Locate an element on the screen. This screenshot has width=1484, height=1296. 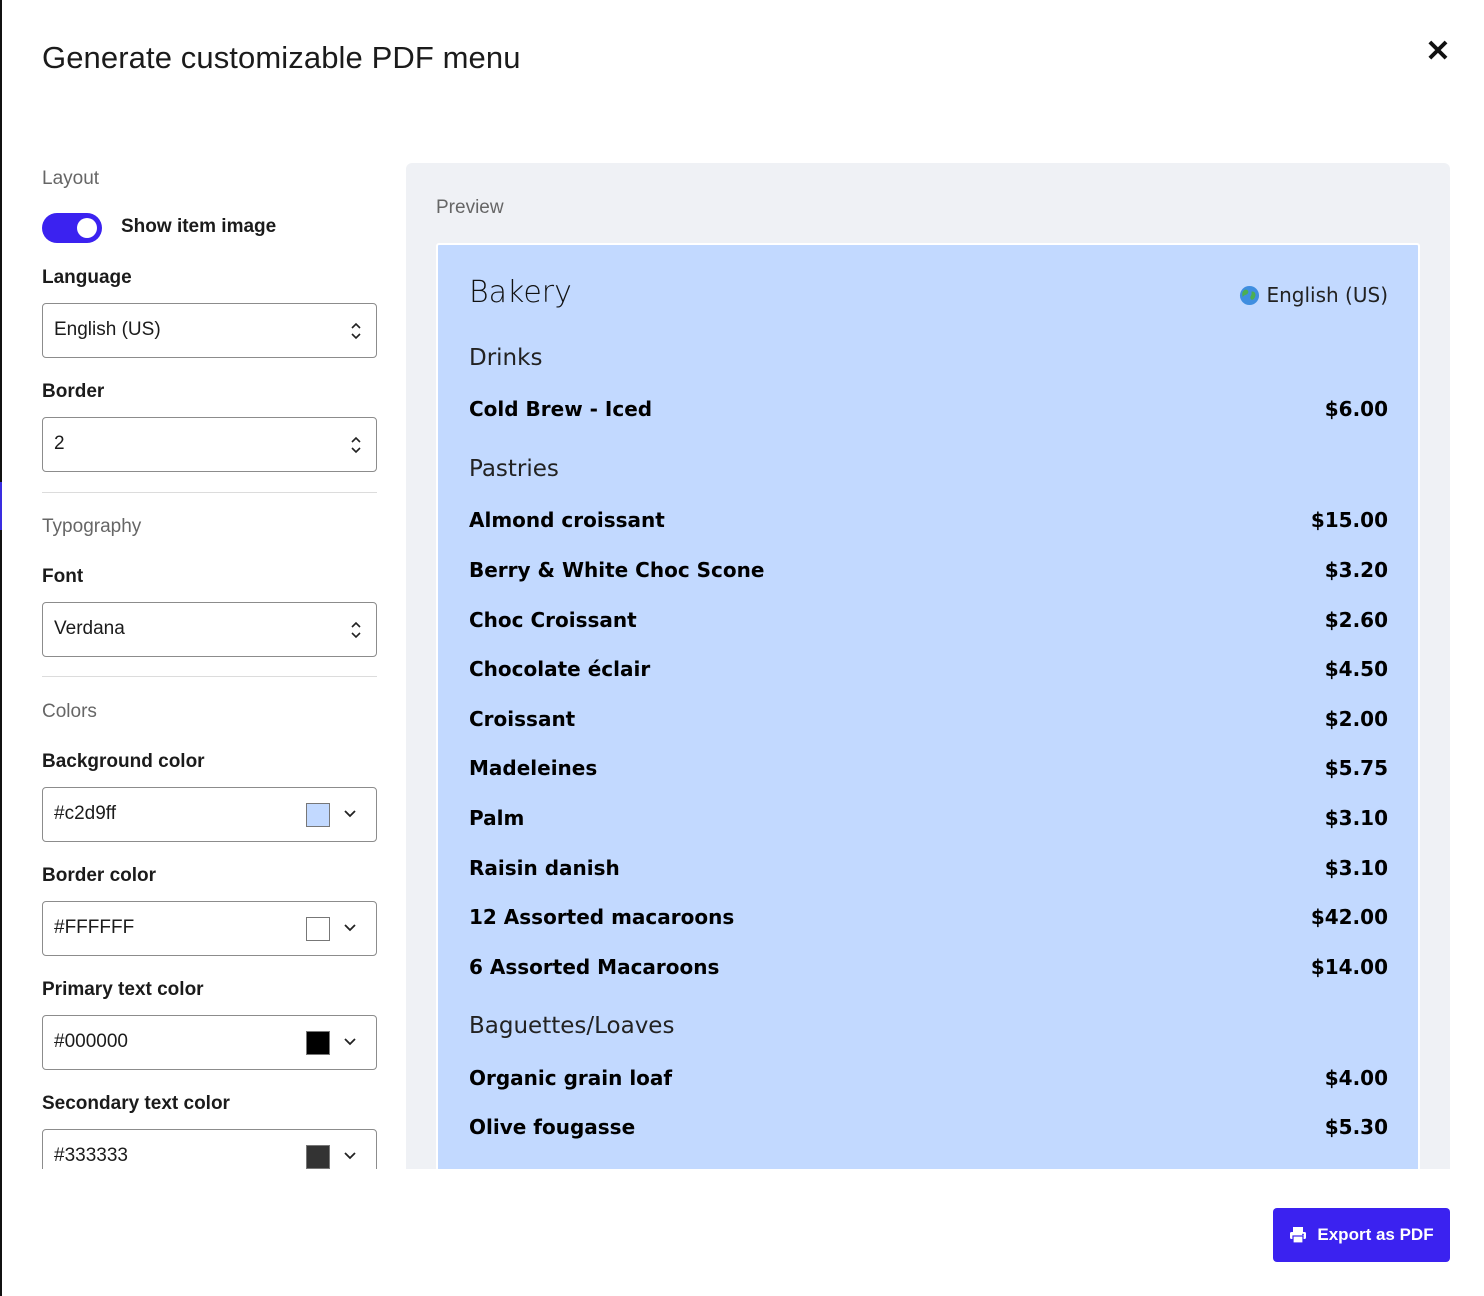
category-heading: Pastries is located at coordinates (514, 469).